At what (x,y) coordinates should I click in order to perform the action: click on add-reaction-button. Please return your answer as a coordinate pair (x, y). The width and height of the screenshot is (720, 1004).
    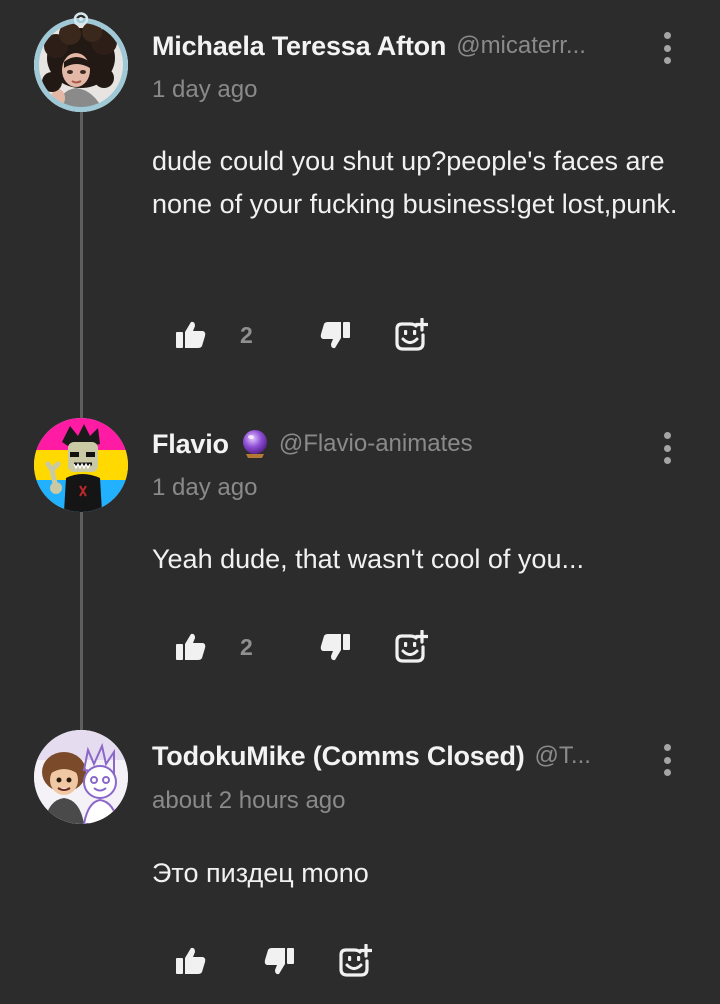
    Looking at the image, I should click on (355, 961).